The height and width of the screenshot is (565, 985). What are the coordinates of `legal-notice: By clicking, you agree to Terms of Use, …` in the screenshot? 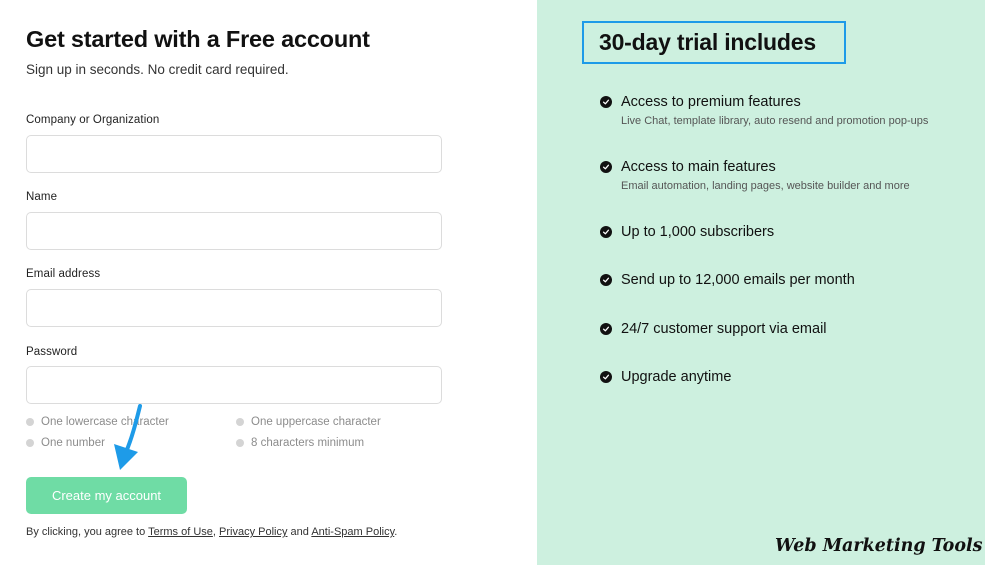 It's located at (211, 532).